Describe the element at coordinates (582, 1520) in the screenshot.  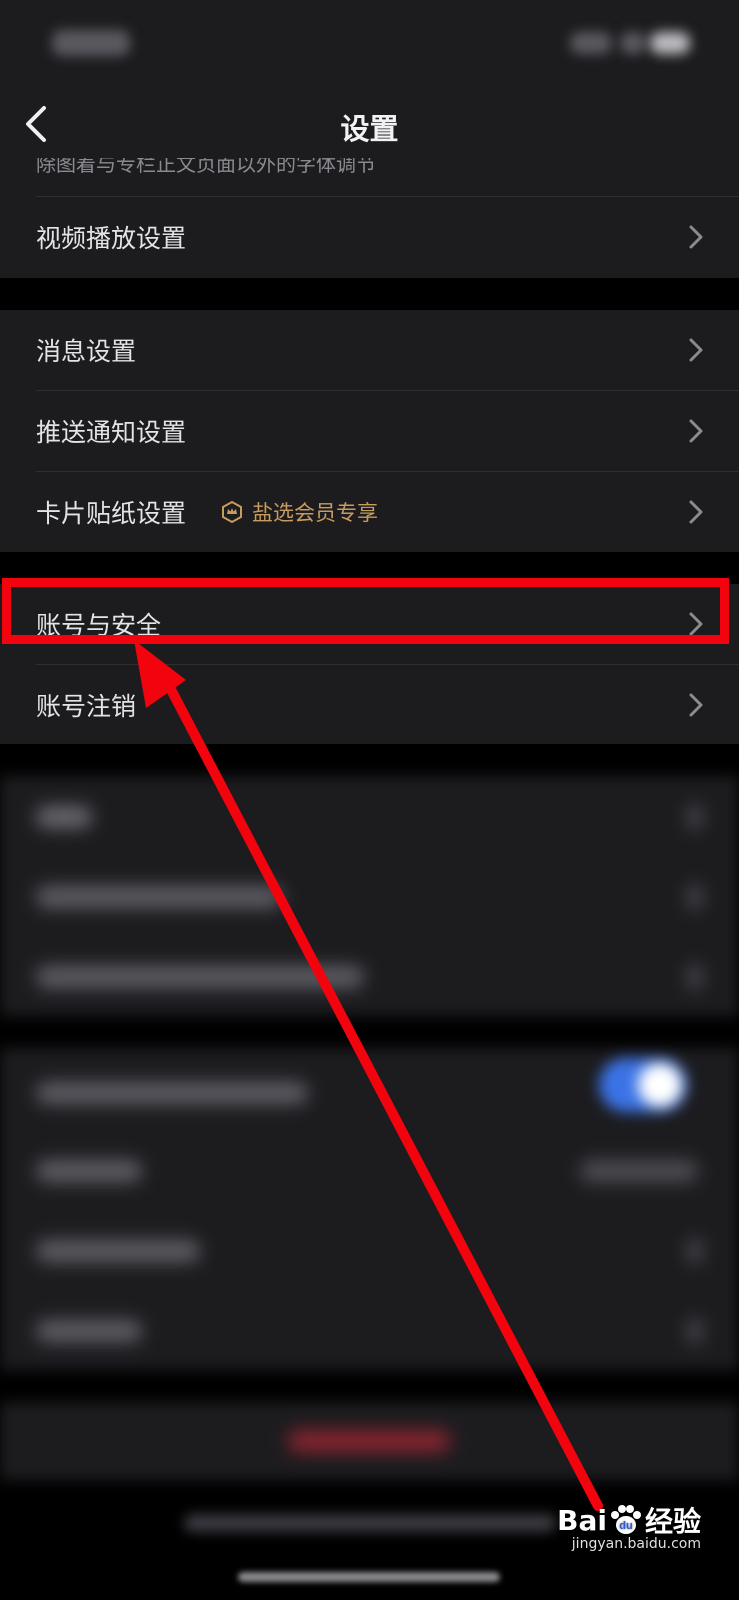
I see `watermark-brand: Bai` at that location.